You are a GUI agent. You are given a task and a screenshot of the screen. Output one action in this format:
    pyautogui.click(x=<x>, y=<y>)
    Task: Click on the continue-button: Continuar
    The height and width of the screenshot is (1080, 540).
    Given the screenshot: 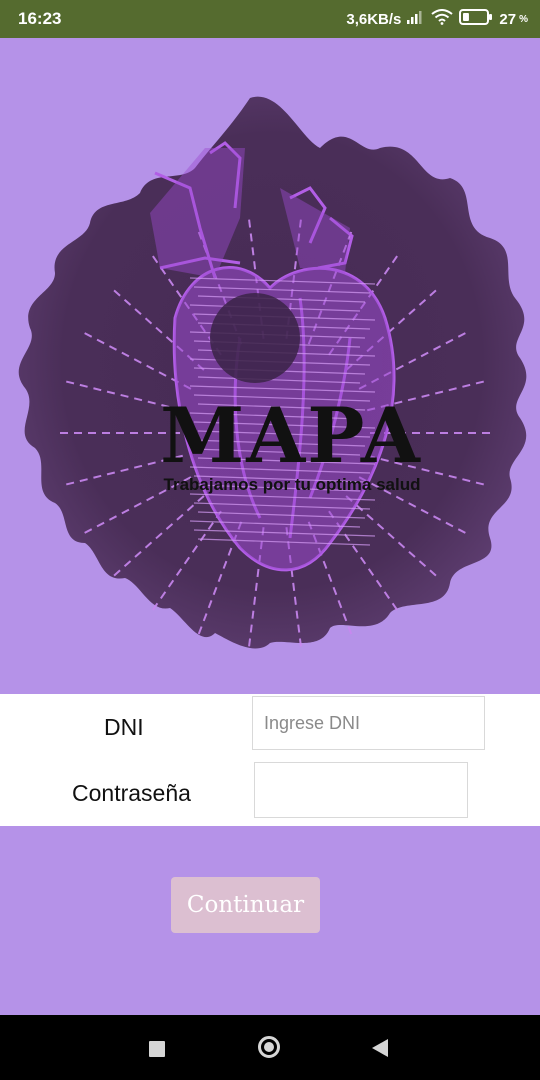 What is the action you would take?
    pyautogui.click(x=245, y=905)
    